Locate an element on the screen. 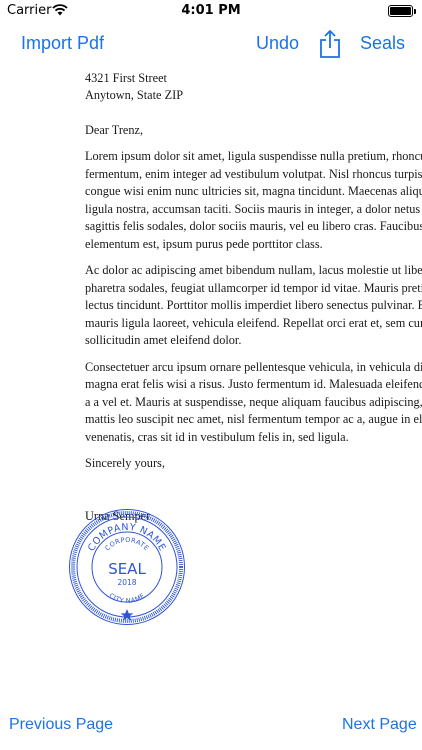 Image resolution: width=422 pixels, height=750 pixels. previous-page-button: Previous Page is located at coordinates (61, 725).